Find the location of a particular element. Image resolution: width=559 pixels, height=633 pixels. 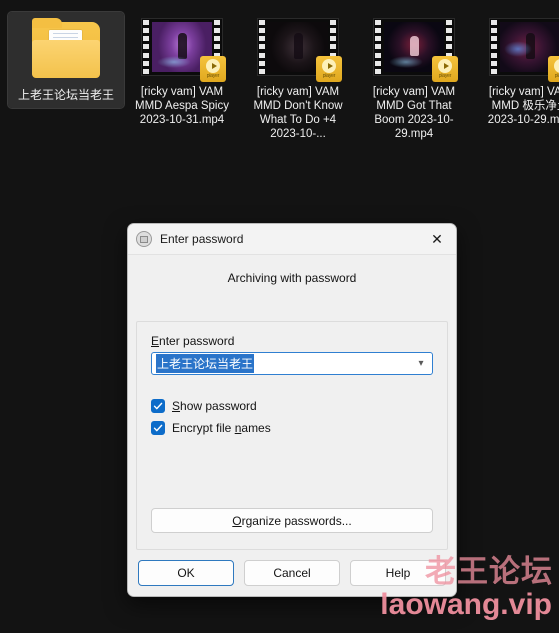

help-button: Help is located at coordinates (398, 573).